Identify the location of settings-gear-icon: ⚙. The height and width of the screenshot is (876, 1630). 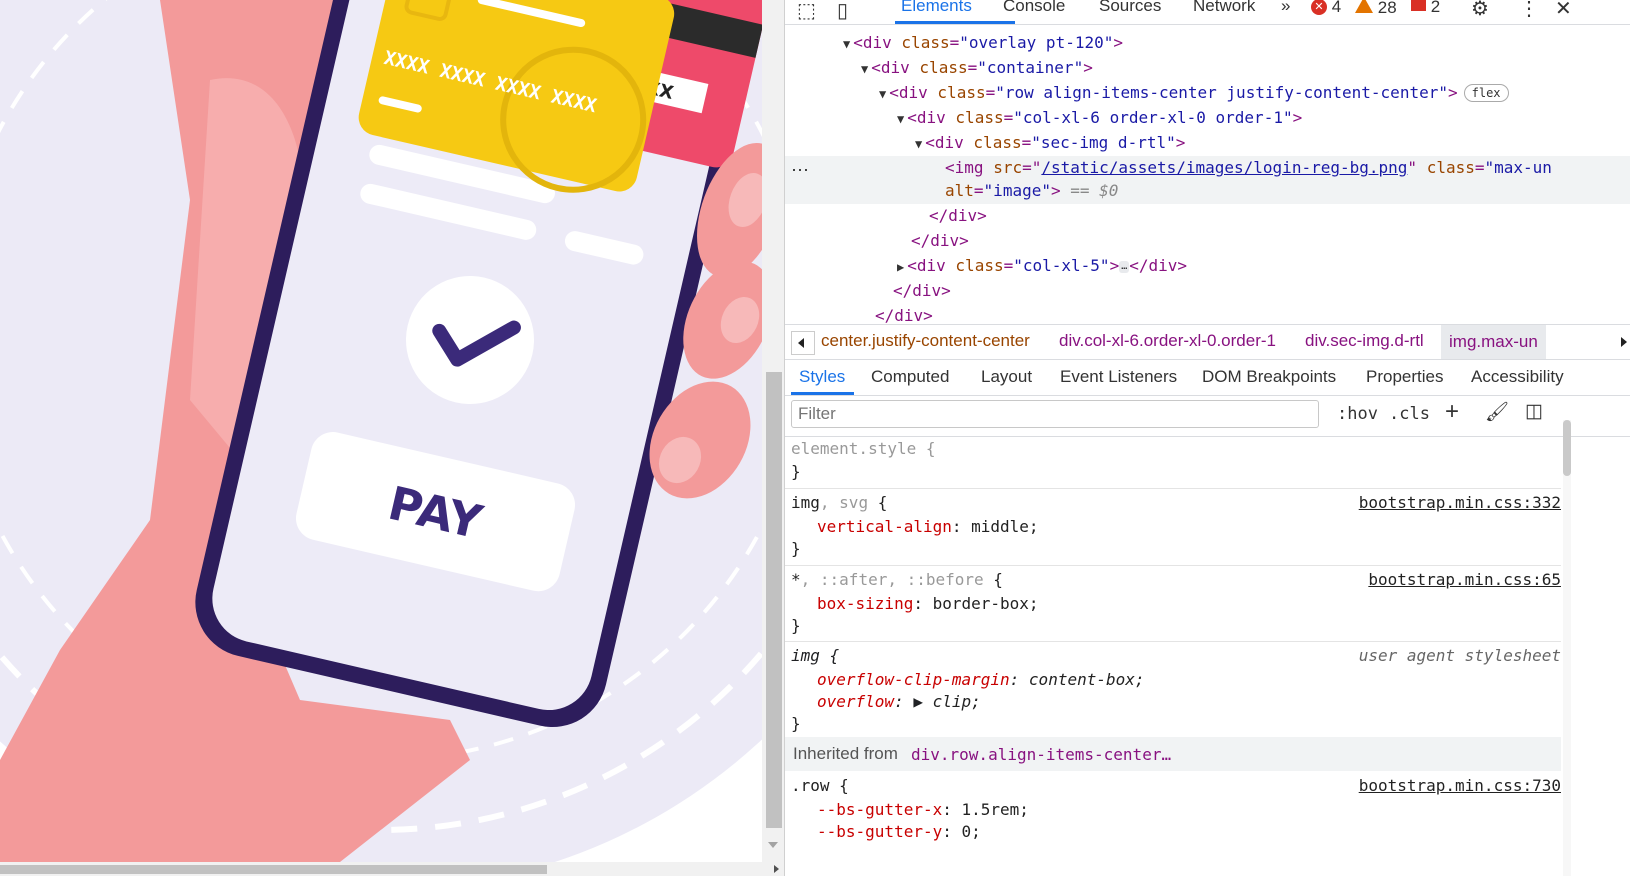
(1480, 10).